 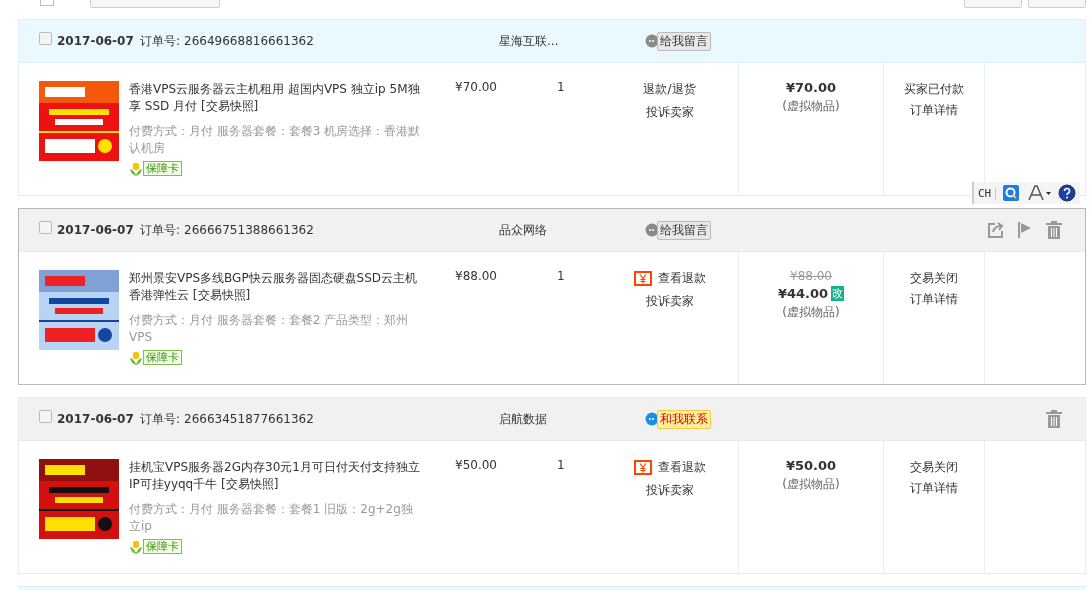 What do you see at coordinates (572, 230) in the screenshot?
I see `shop-link: 品众网络` at bounding box center [572, 230].